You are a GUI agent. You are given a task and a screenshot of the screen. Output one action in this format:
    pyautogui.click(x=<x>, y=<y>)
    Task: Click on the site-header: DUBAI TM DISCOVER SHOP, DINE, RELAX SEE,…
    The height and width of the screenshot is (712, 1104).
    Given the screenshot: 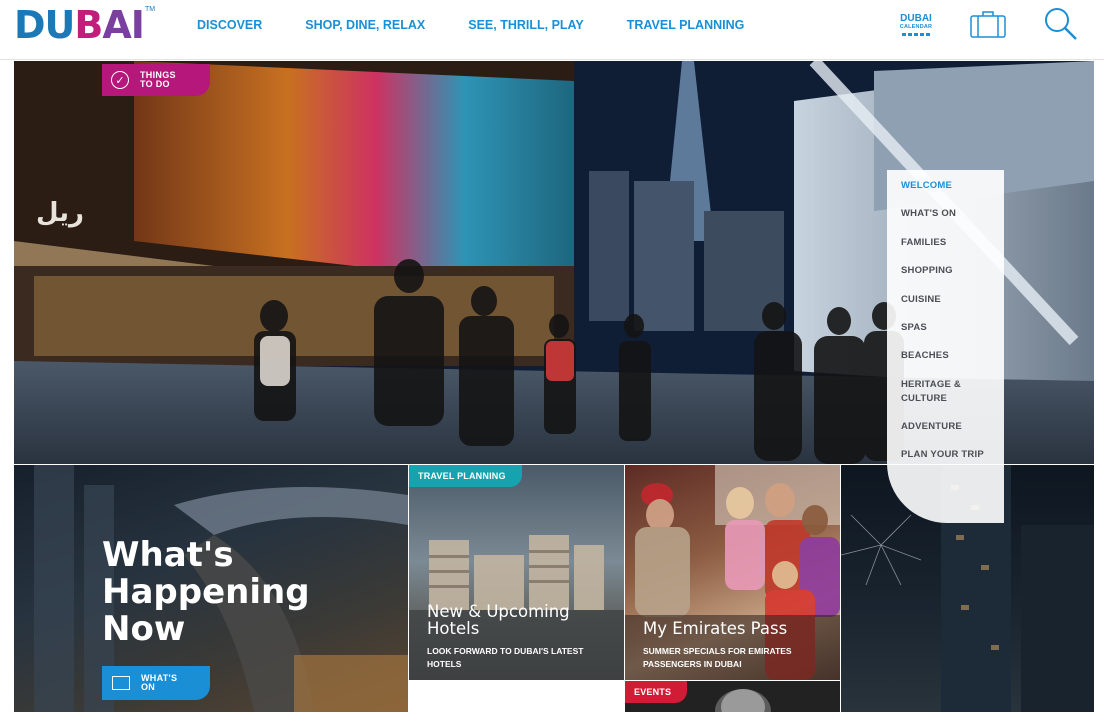 What is the action you would take?
    pyautogui.click(x=552, y=30)
    